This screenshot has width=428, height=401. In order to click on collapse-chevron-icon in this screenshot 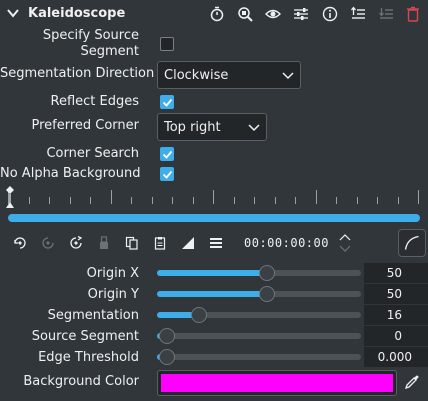, I will do `click(13, 13)`.